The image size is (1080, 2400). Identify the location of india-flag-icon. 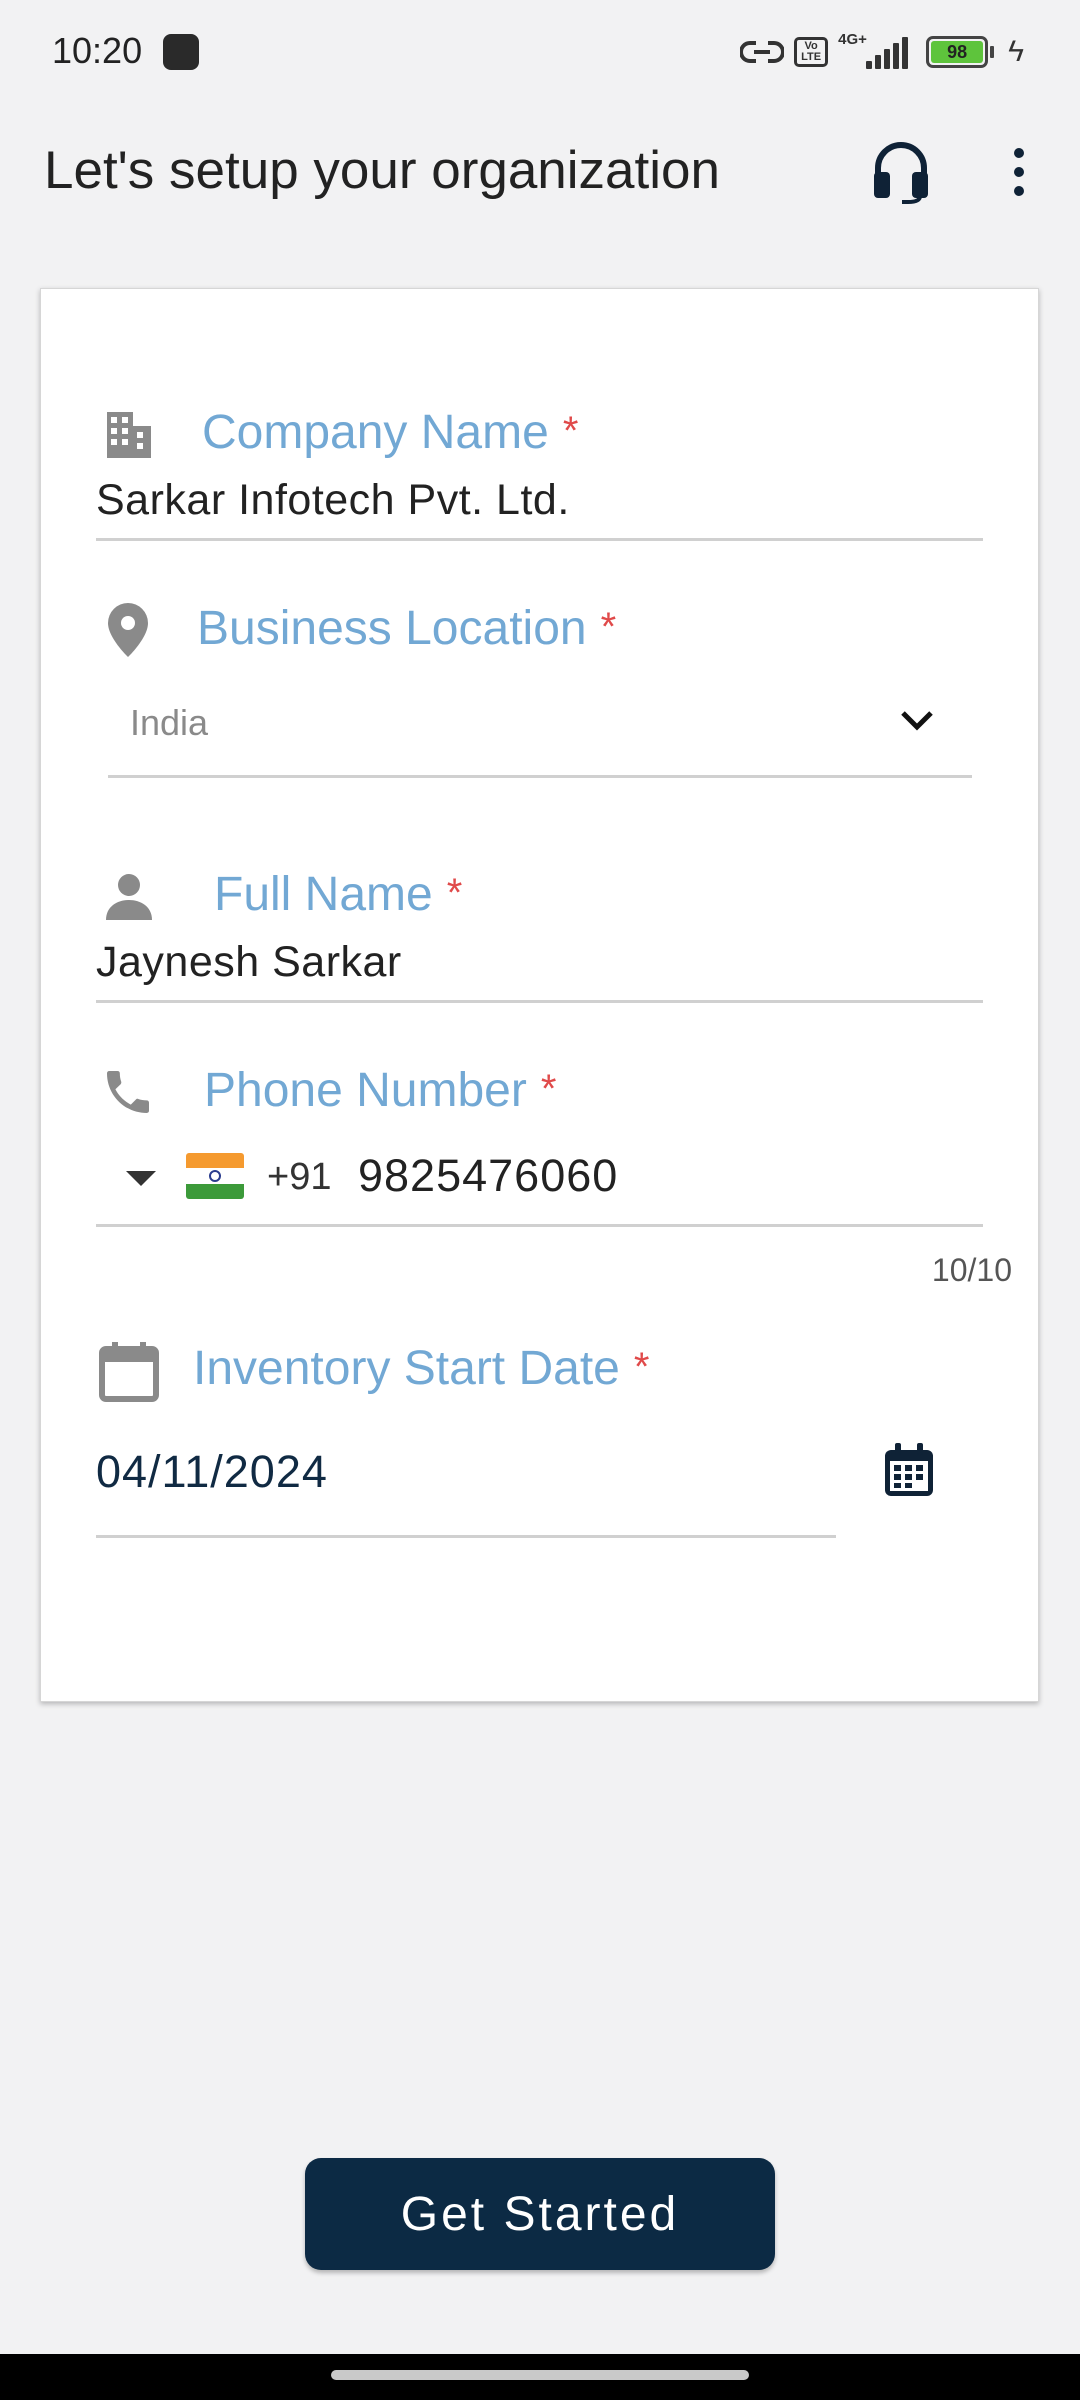
(215, 1176).